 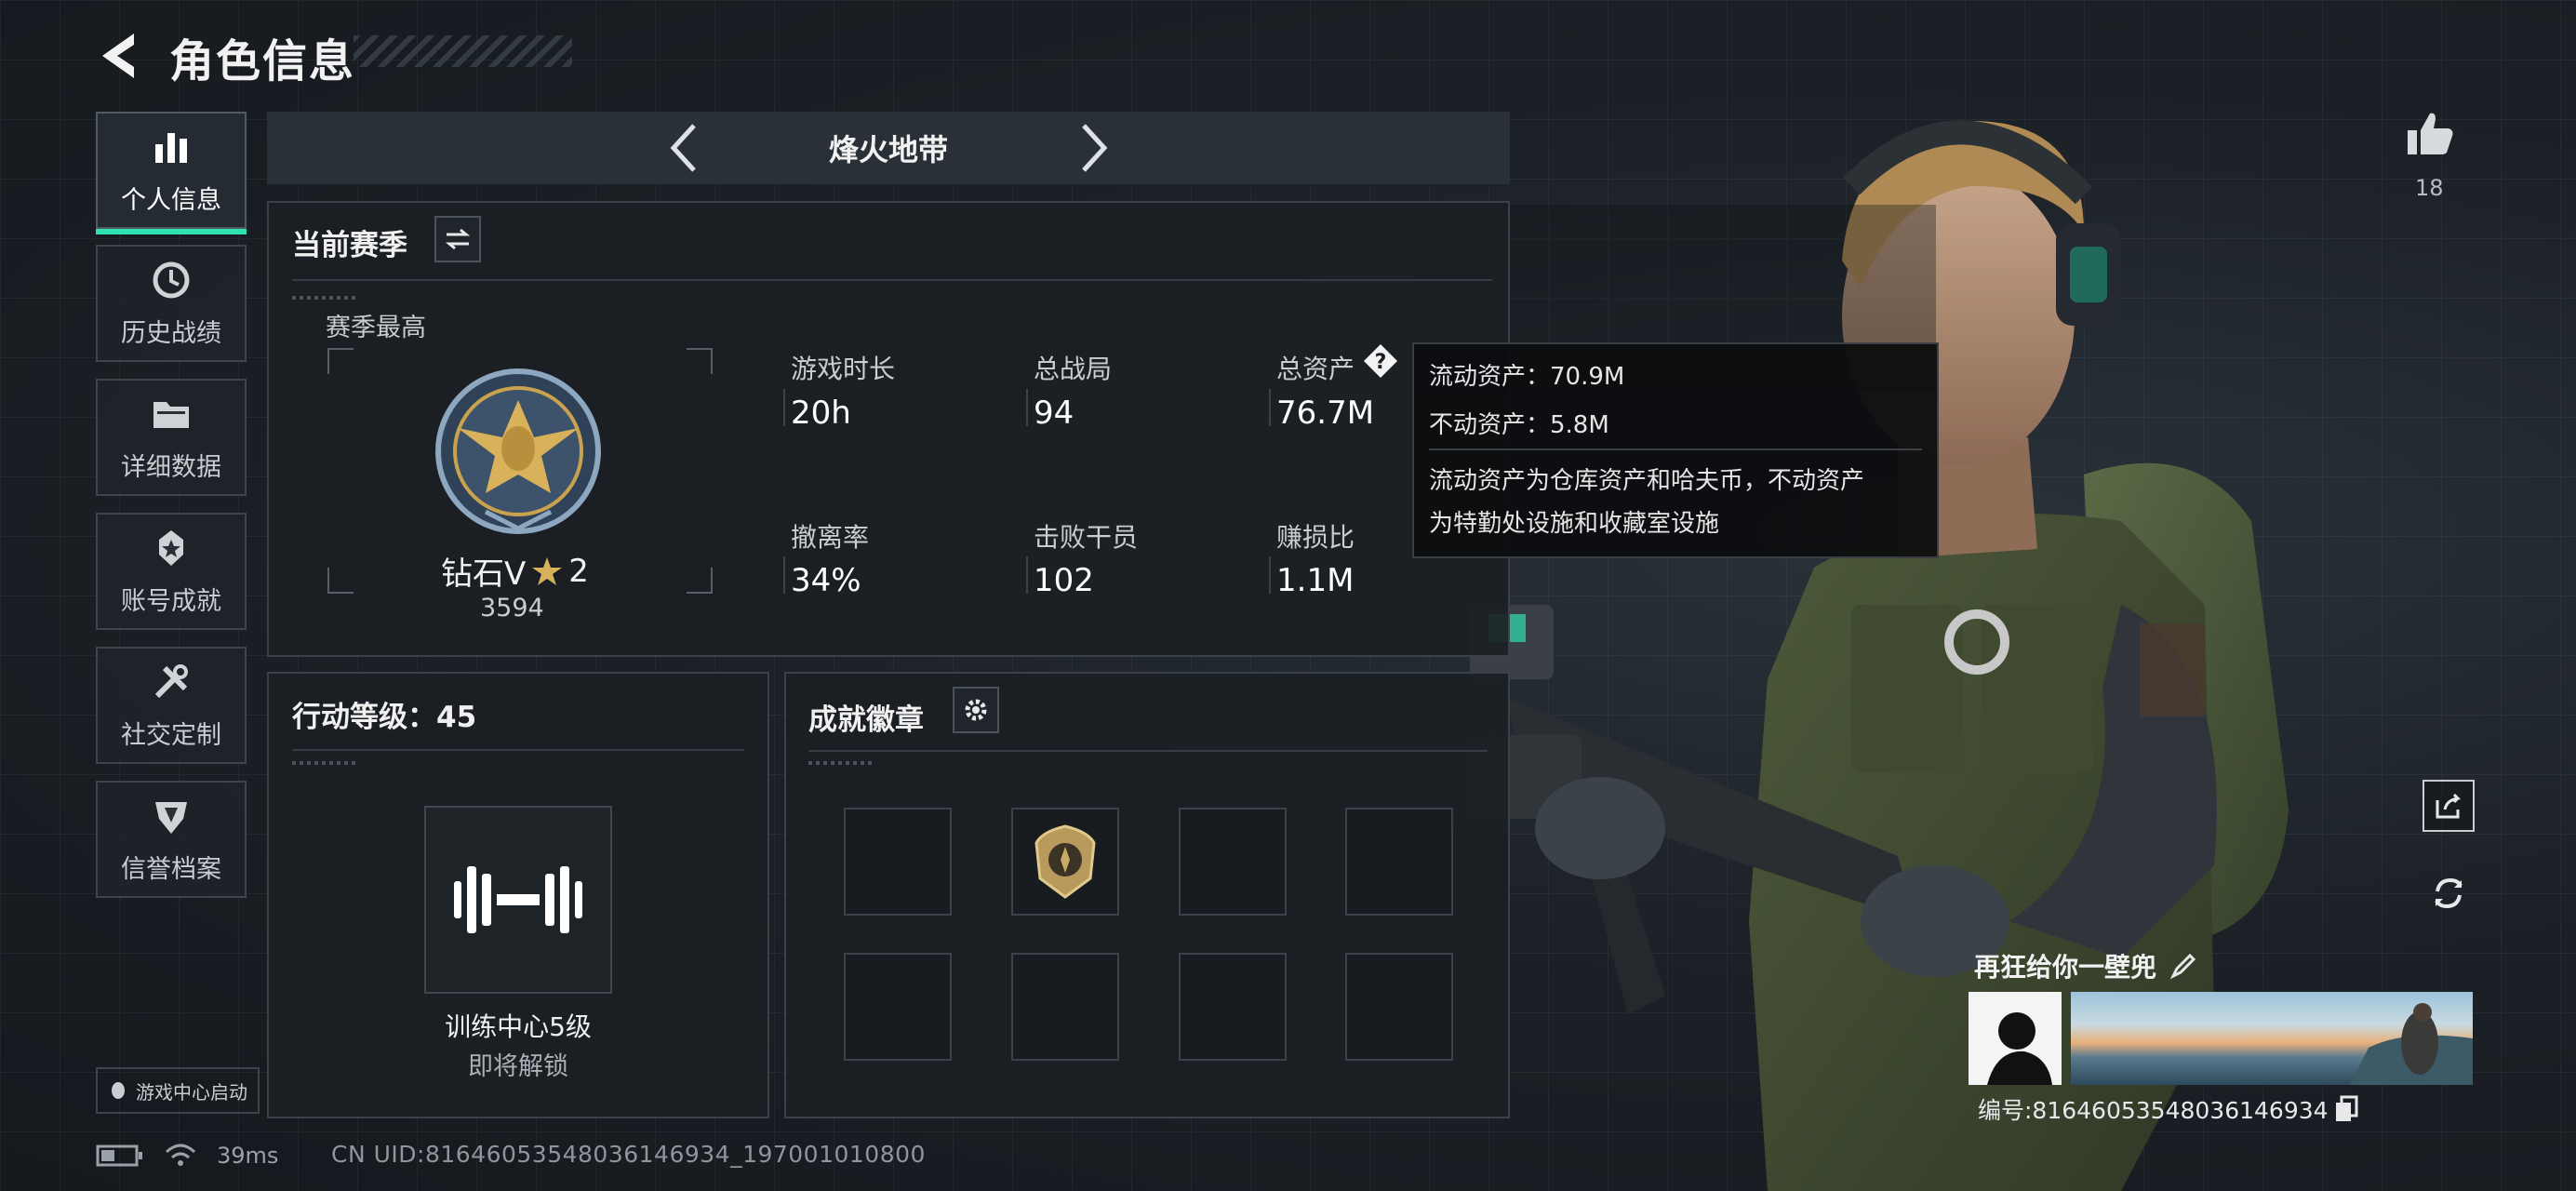 I want to click on stat-label: 总战局, so click(x=1073, y=369).